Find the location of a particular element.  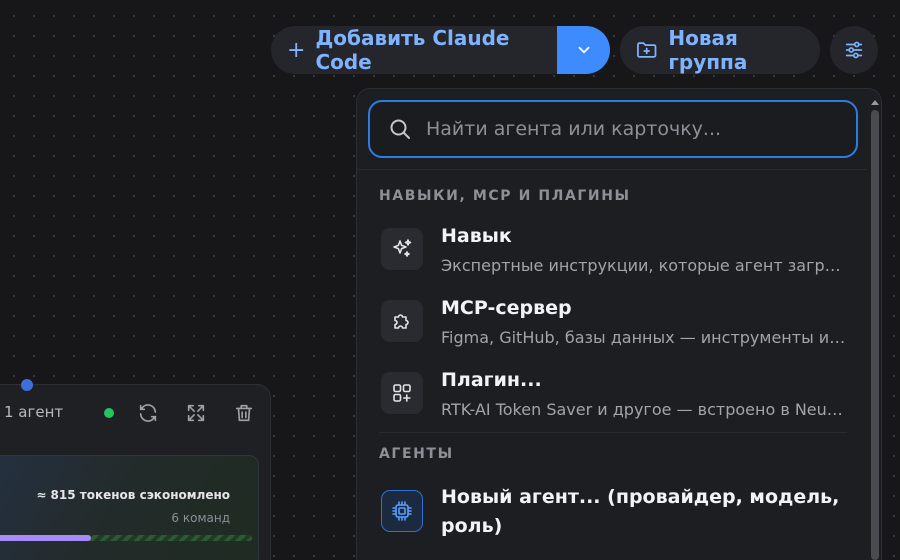

menu-item-title: Навык is located at coordinates (476, 236).